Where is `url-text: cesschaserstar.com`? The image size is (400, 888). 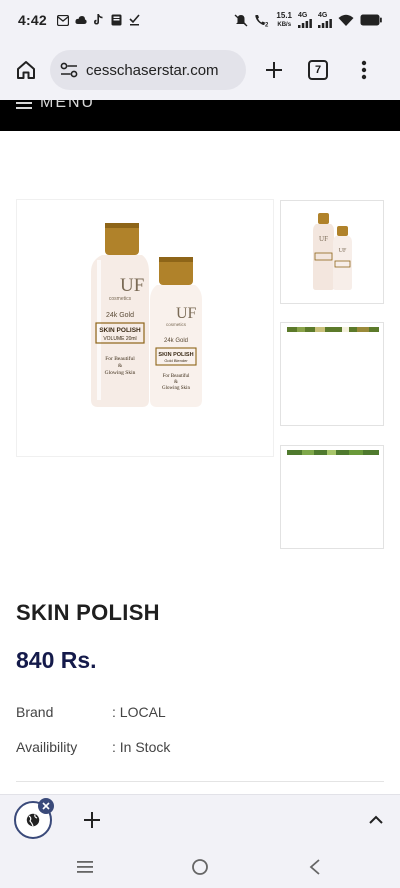 url-text: cesschaserstar.com is located at coordinates (152, 70).